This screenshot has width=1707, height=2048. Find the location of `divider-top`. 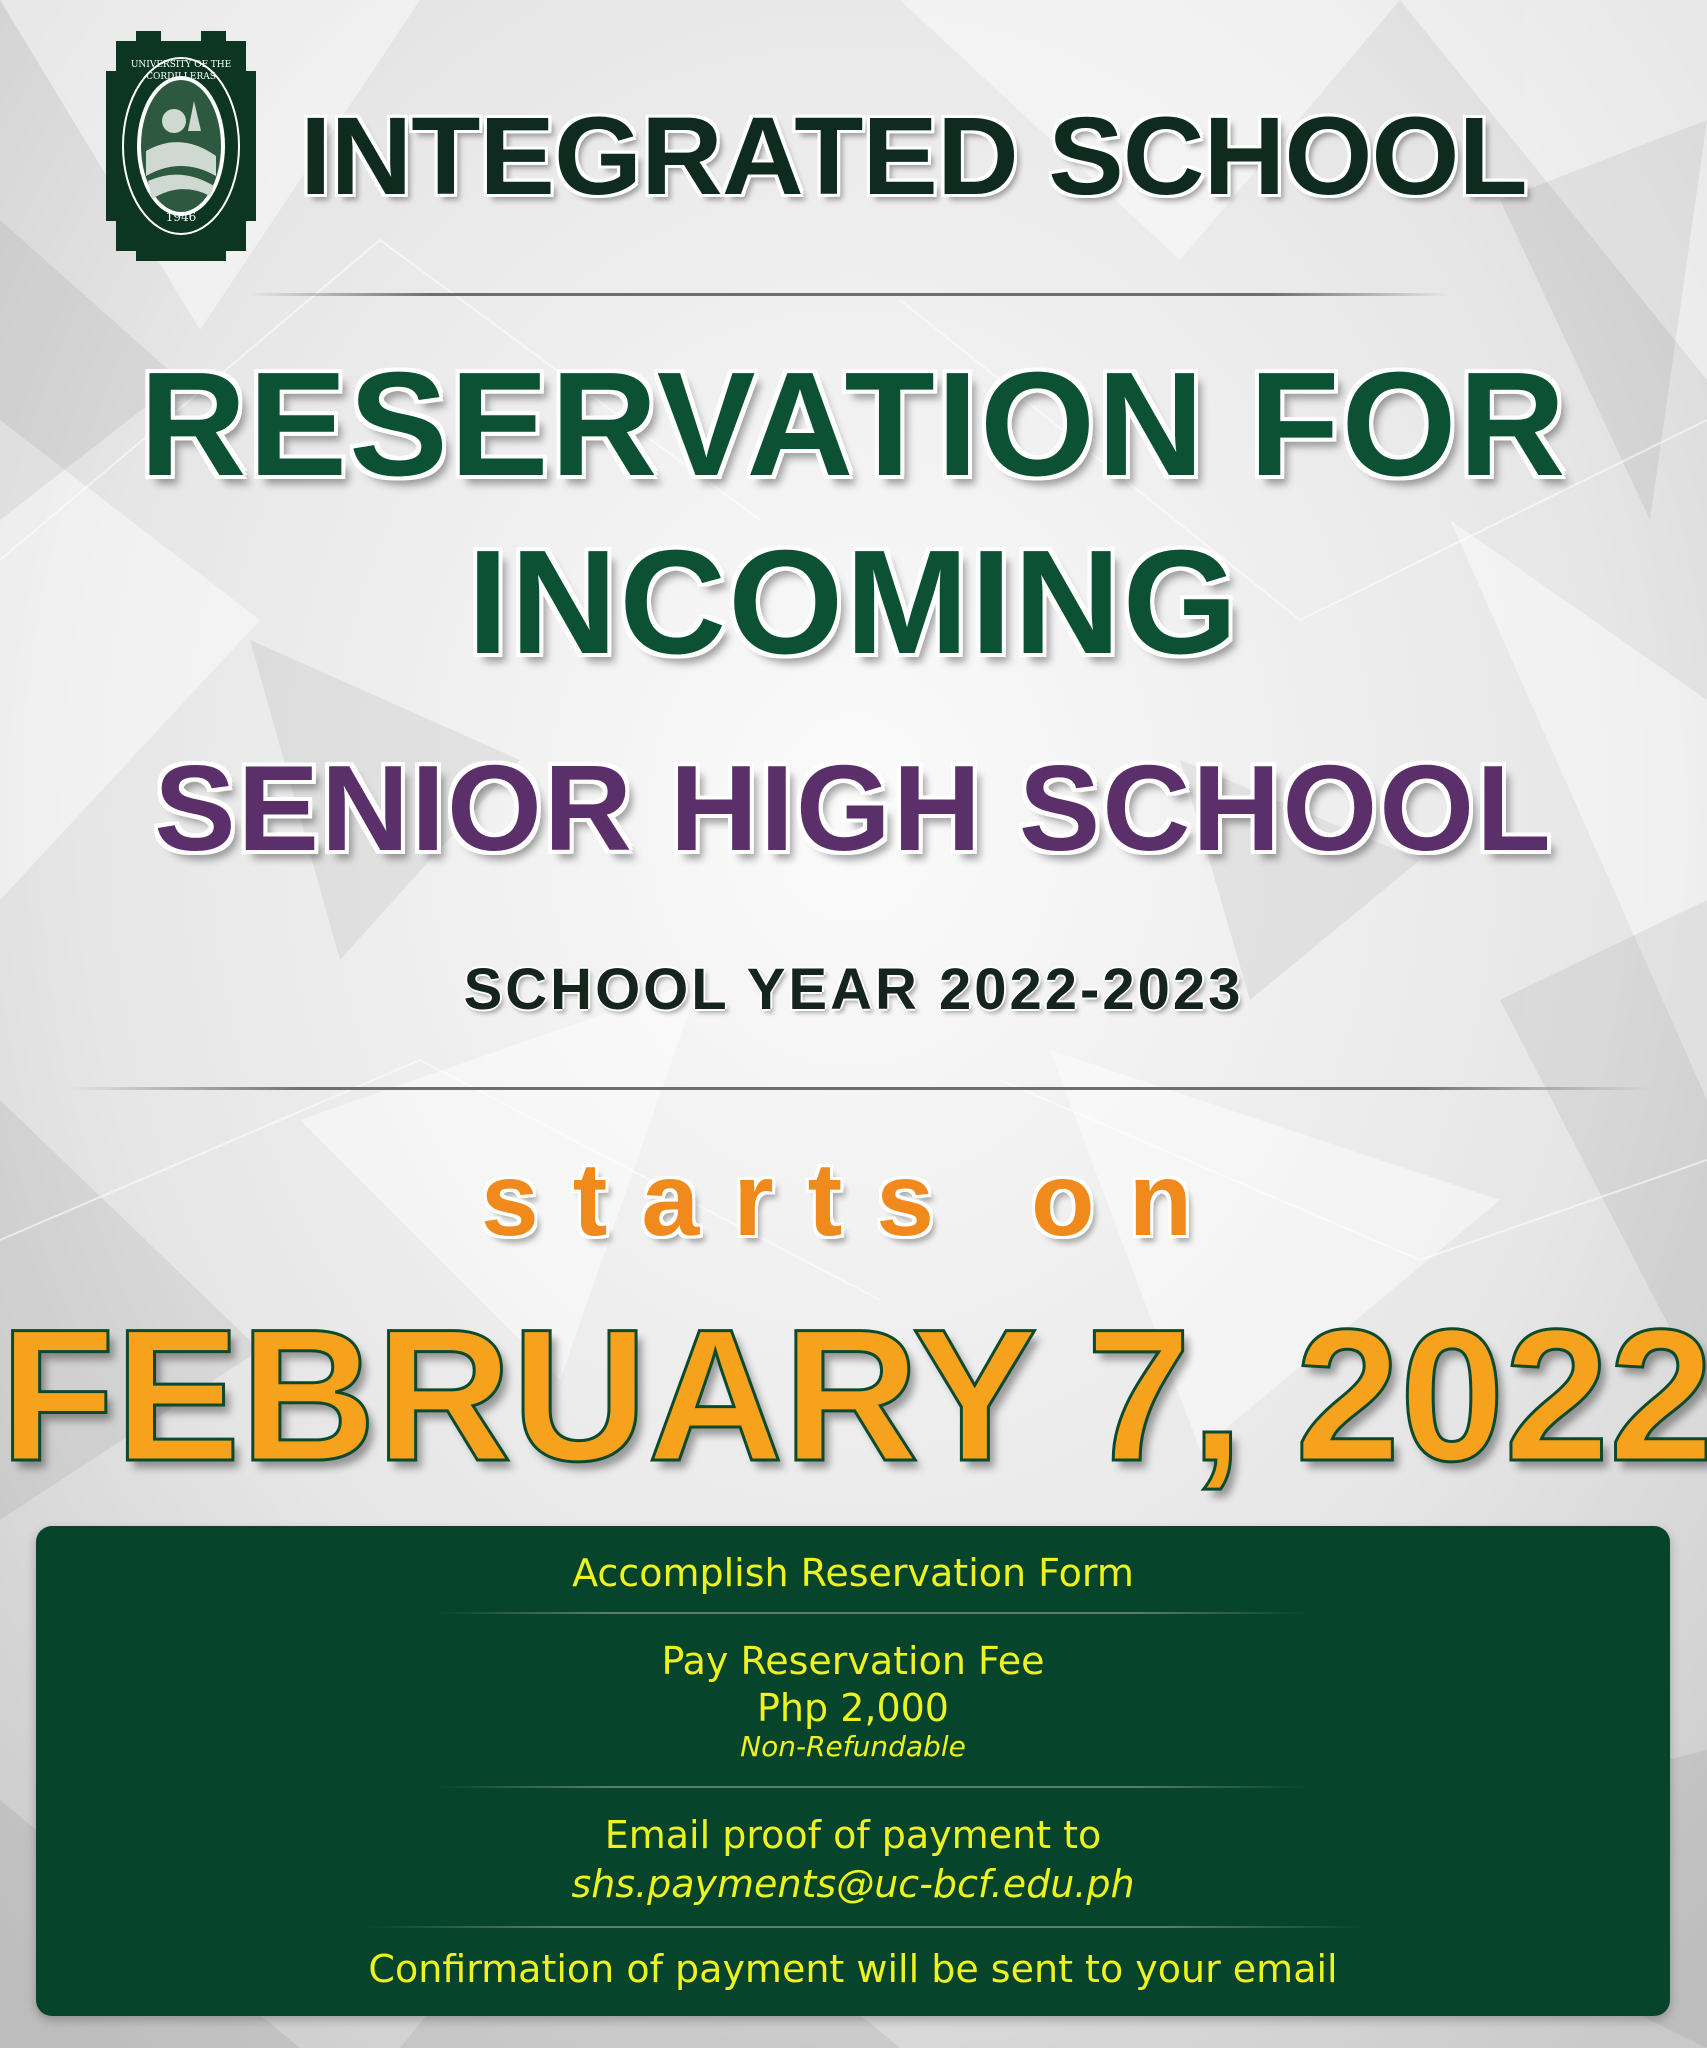

divider-top is located at coordinates (850, 294).